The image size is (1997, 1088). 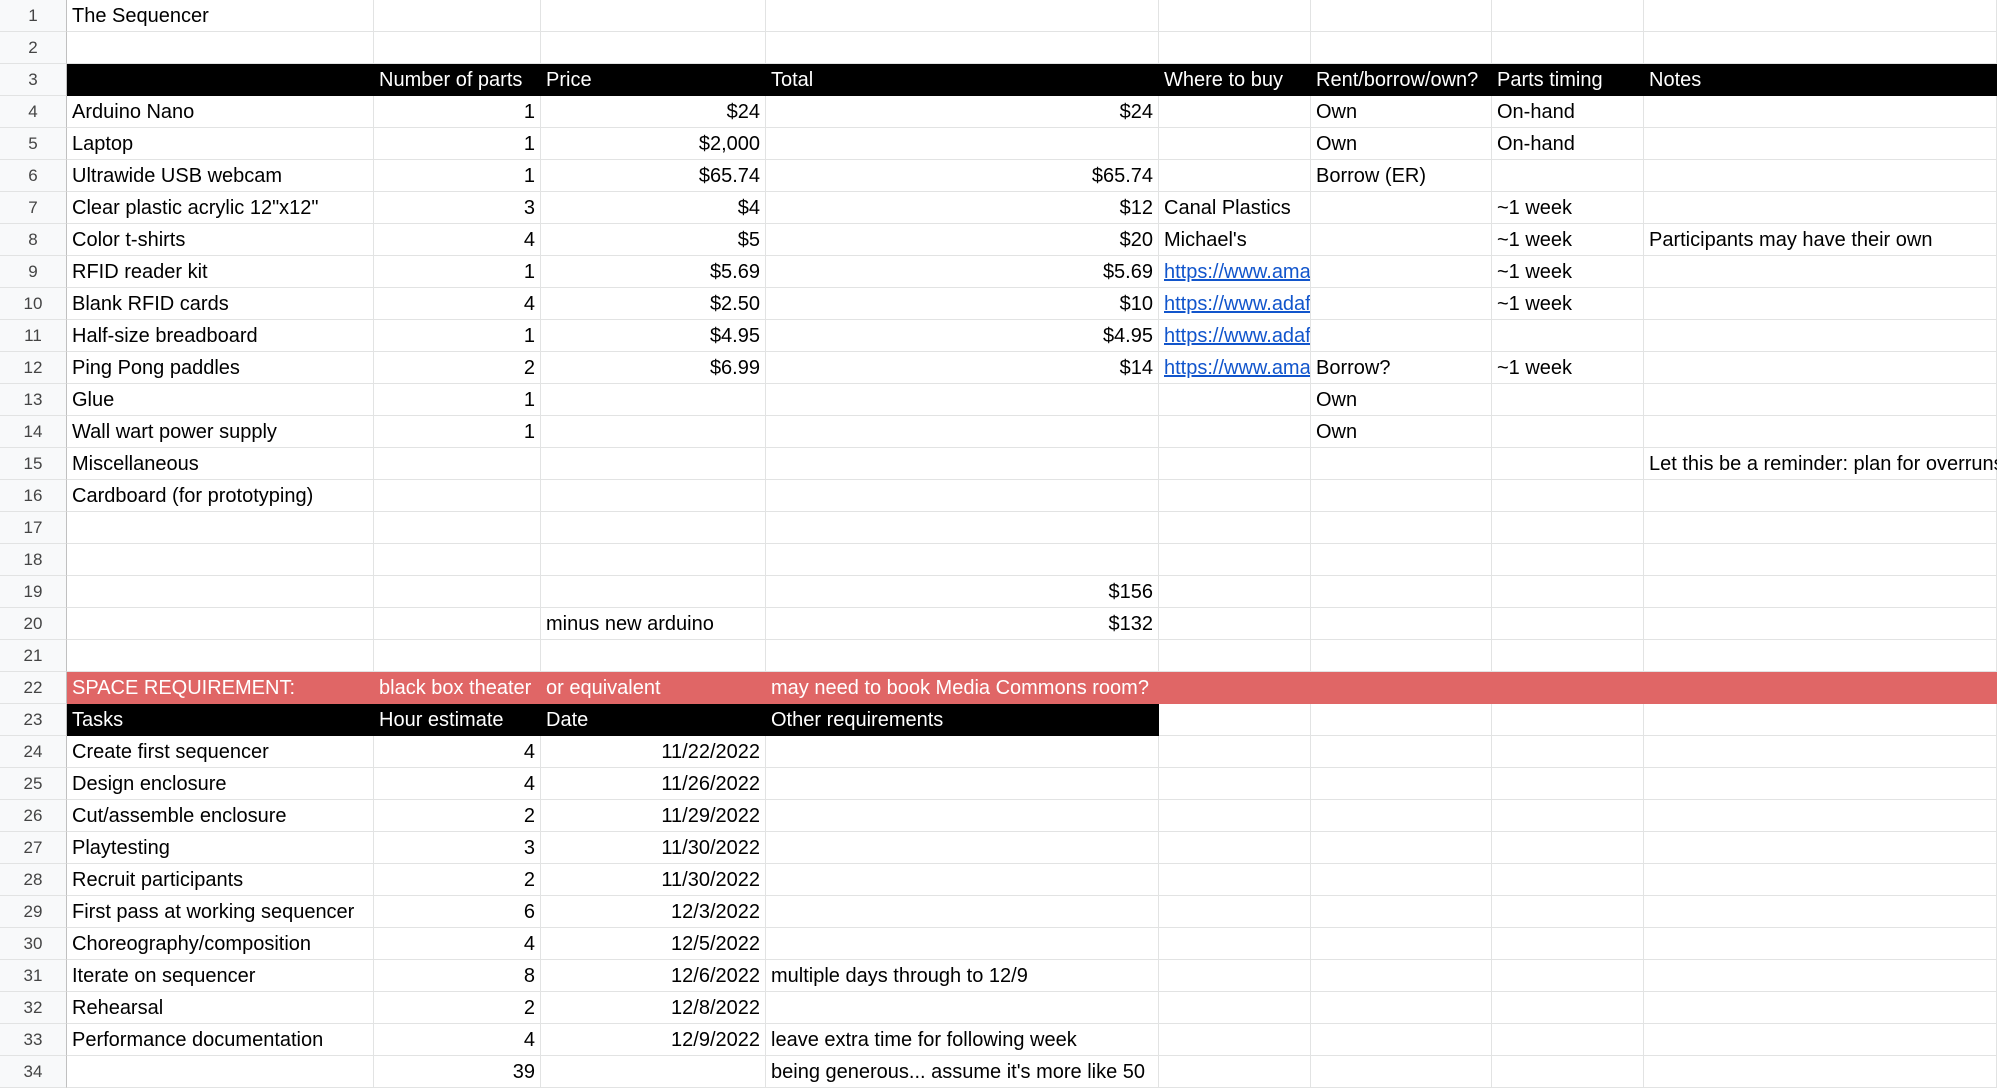 I want to click on cell-b20, so click(x=457, y=624).